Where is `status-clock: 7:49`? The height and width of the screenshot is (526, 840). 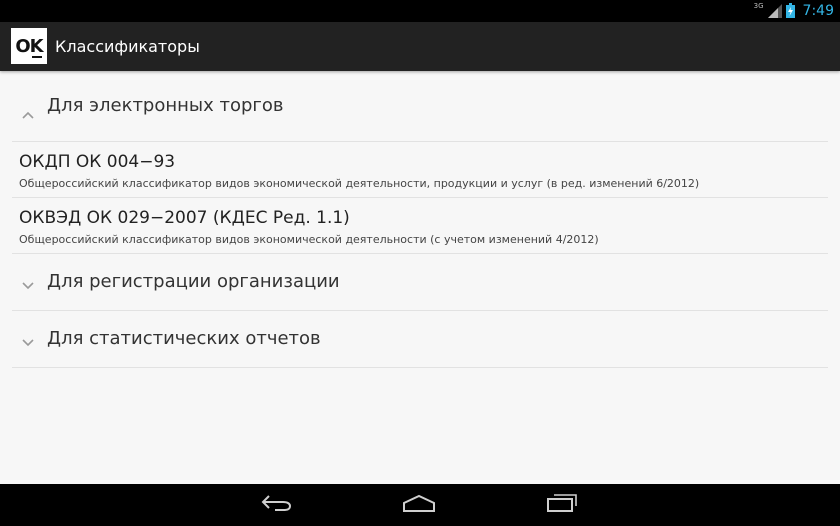 status-clock: 7:49 is located at coordinates (818, 11).